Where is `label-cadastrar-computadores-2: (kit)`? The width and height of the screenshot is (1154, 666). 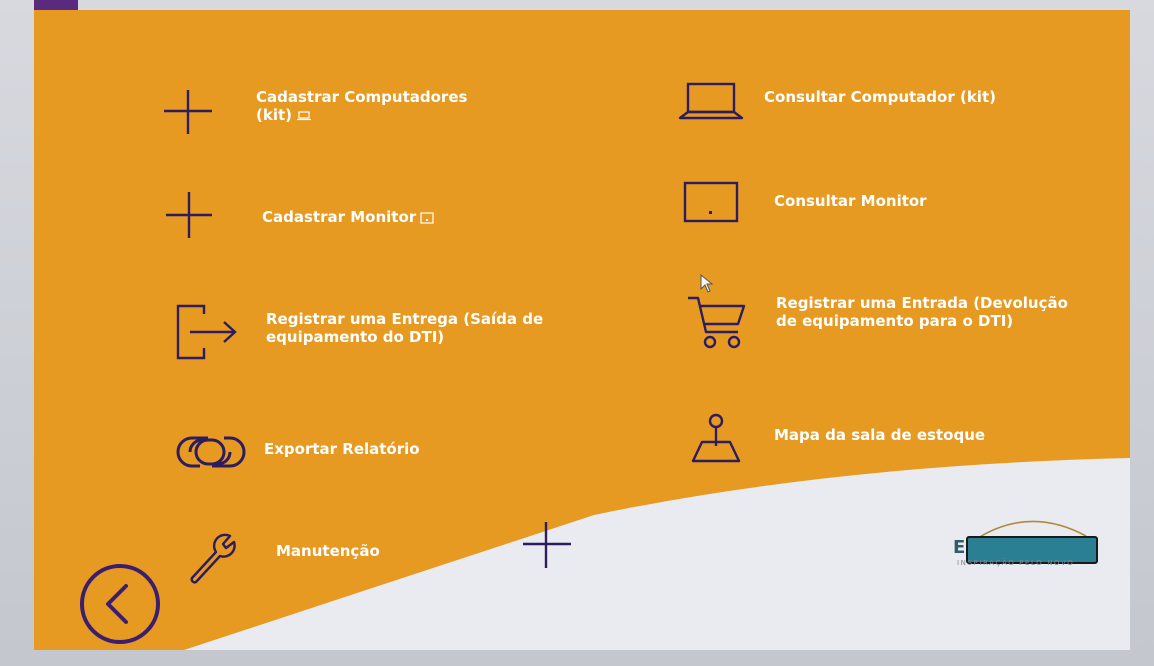
label-cadastrar-computadores-2: (kit) is located at coordinates (284, 115).